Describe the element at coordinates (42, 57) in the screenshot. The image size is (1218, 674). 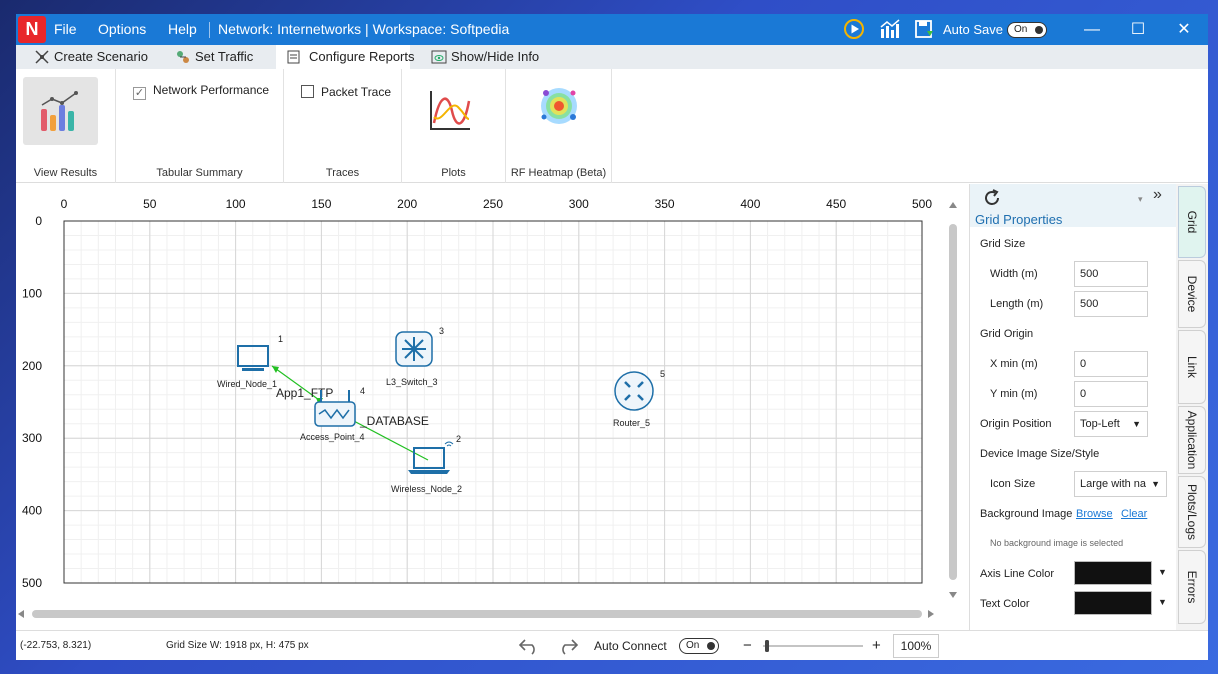
I see `scenario-icon` at that location.